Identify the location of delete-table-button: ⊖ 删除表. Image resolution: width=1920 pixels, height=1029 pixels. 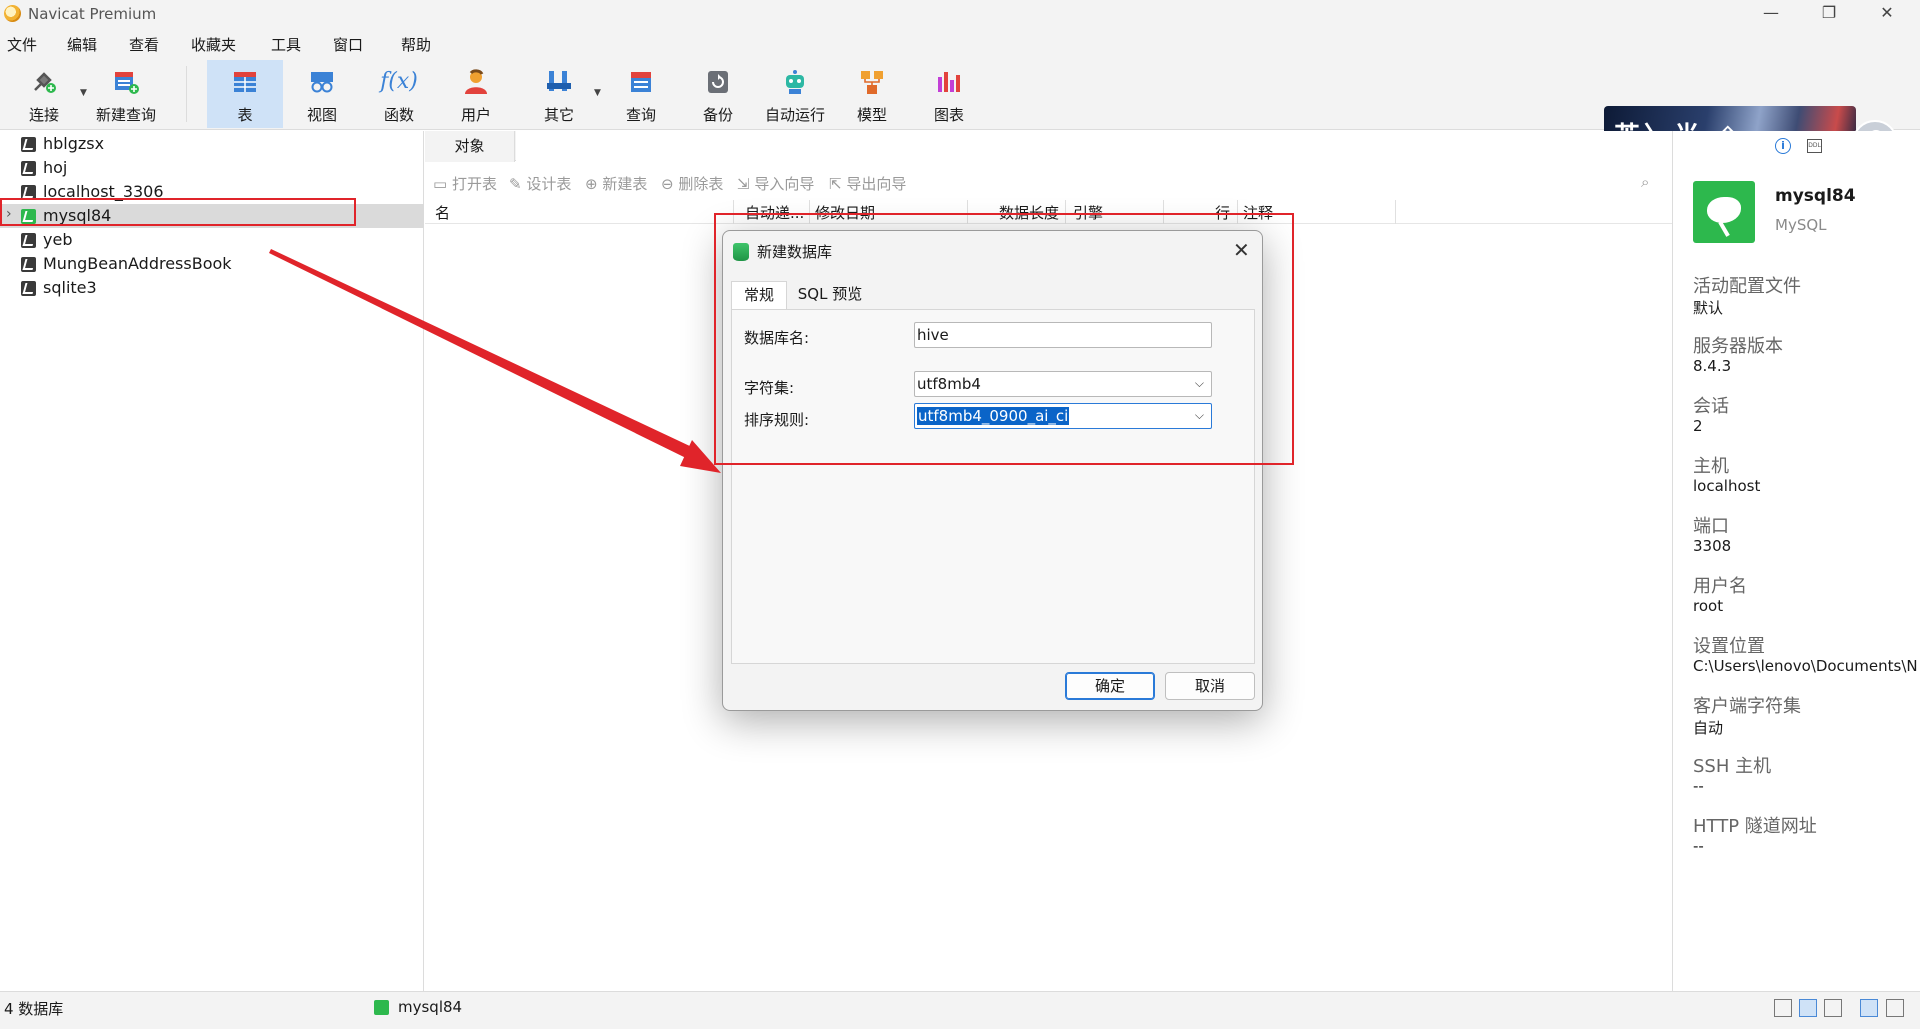
(692, 183).